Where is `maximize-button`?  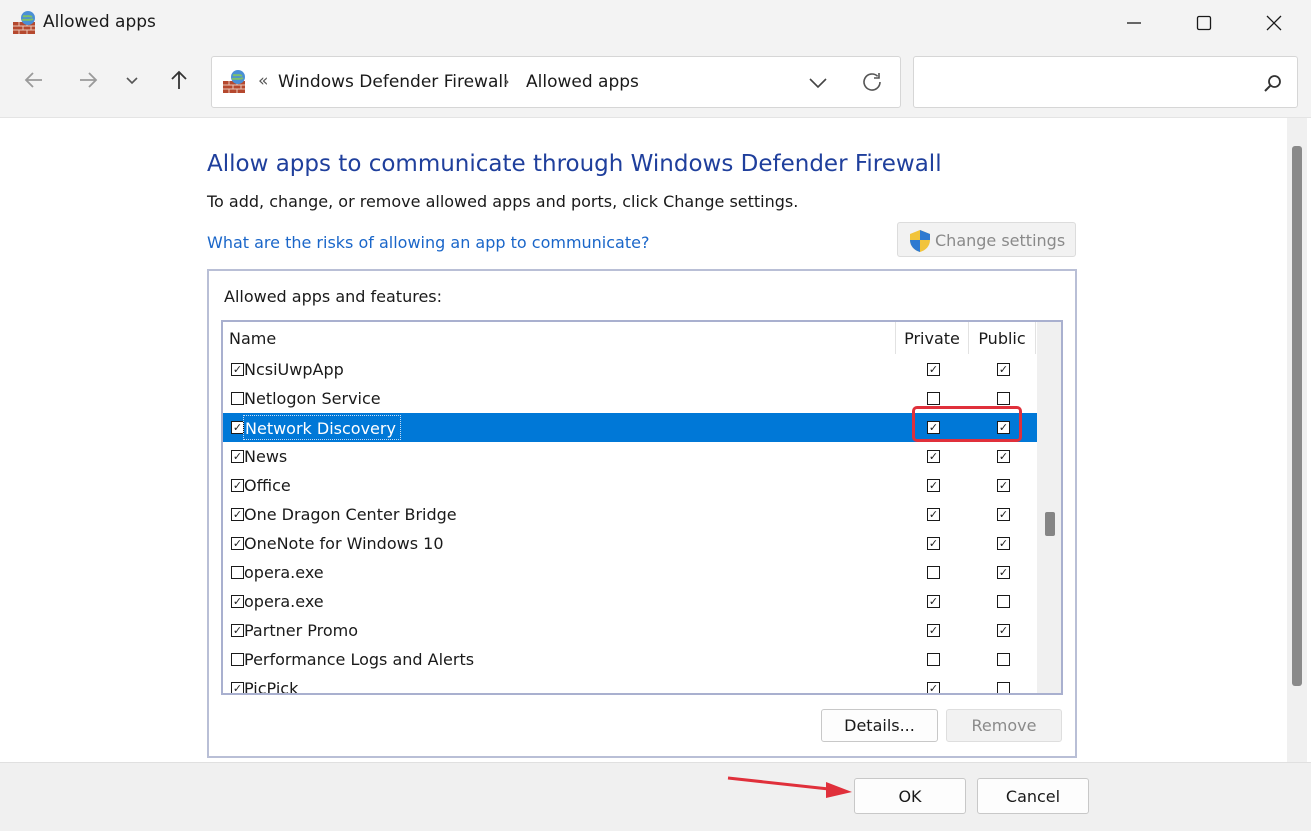
maximize-button is located at coordinates (1204, 23).